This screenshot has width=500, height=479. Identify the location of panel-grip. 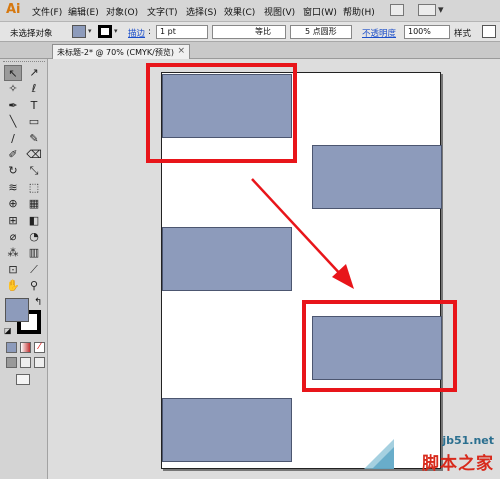
(24, 62).